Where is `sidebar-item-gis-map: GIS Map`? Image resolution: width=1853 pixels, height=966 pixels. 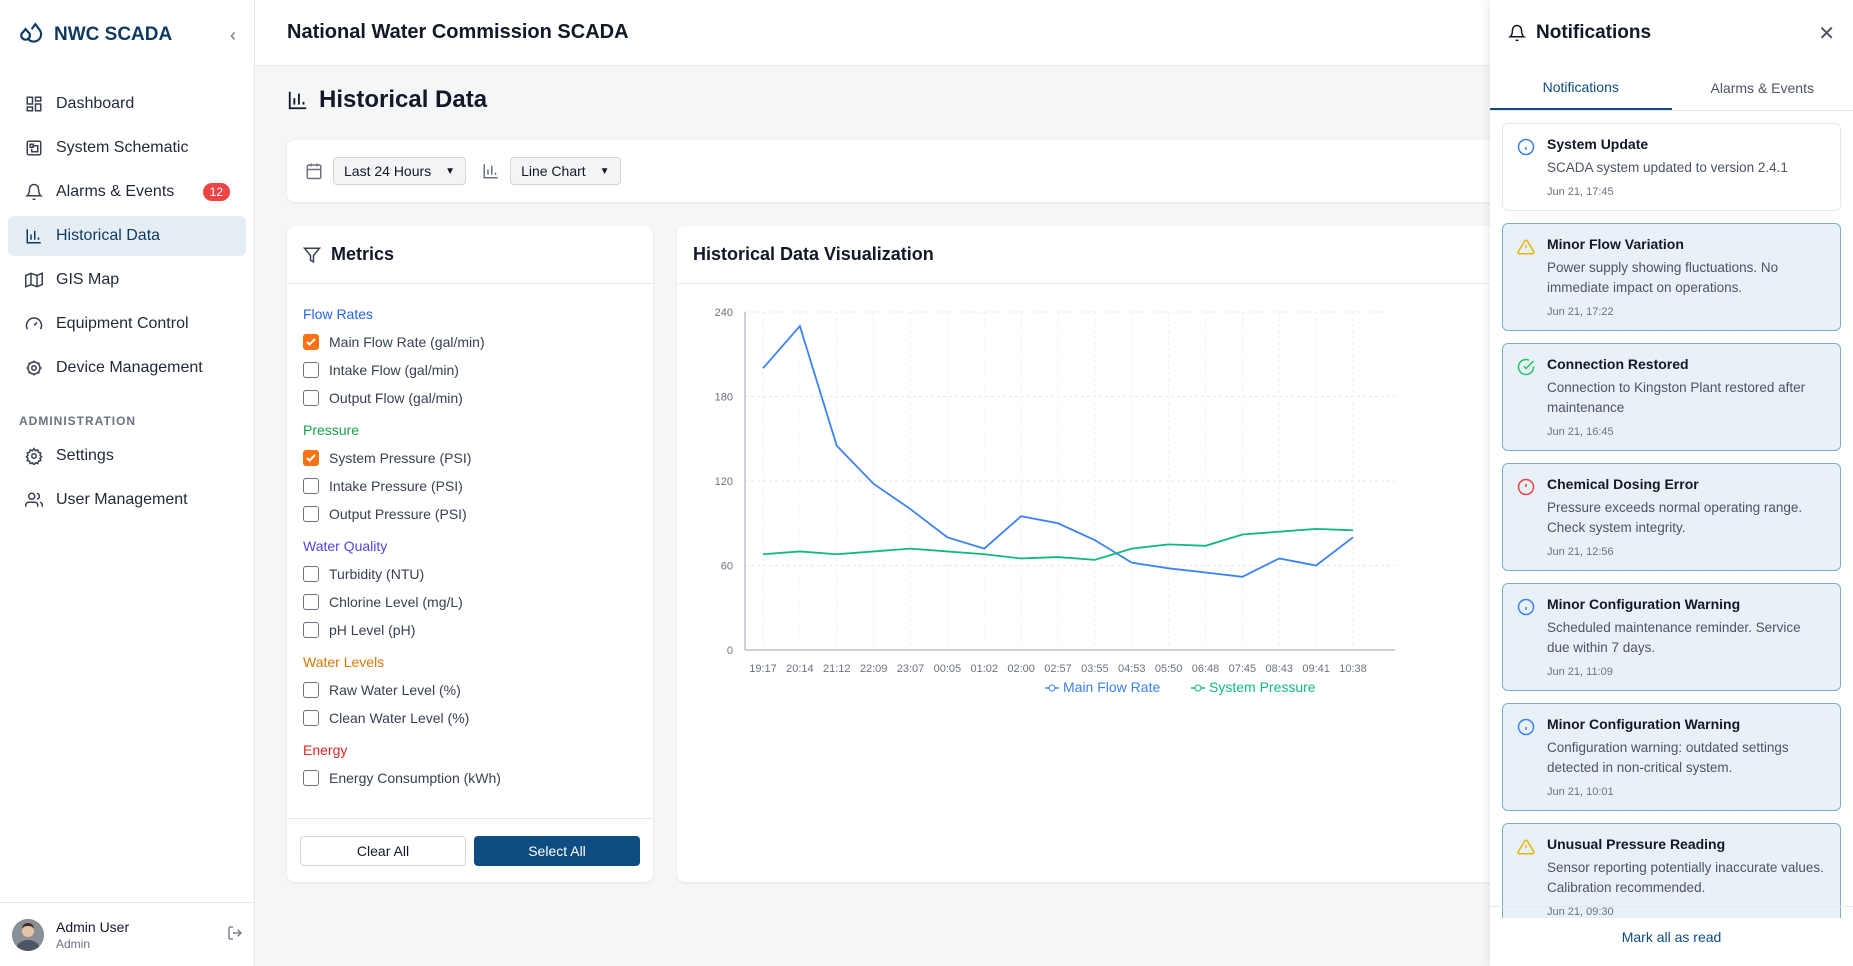 sidebar-item-gis-map: GIS Map is located at coordinates (127, 280).